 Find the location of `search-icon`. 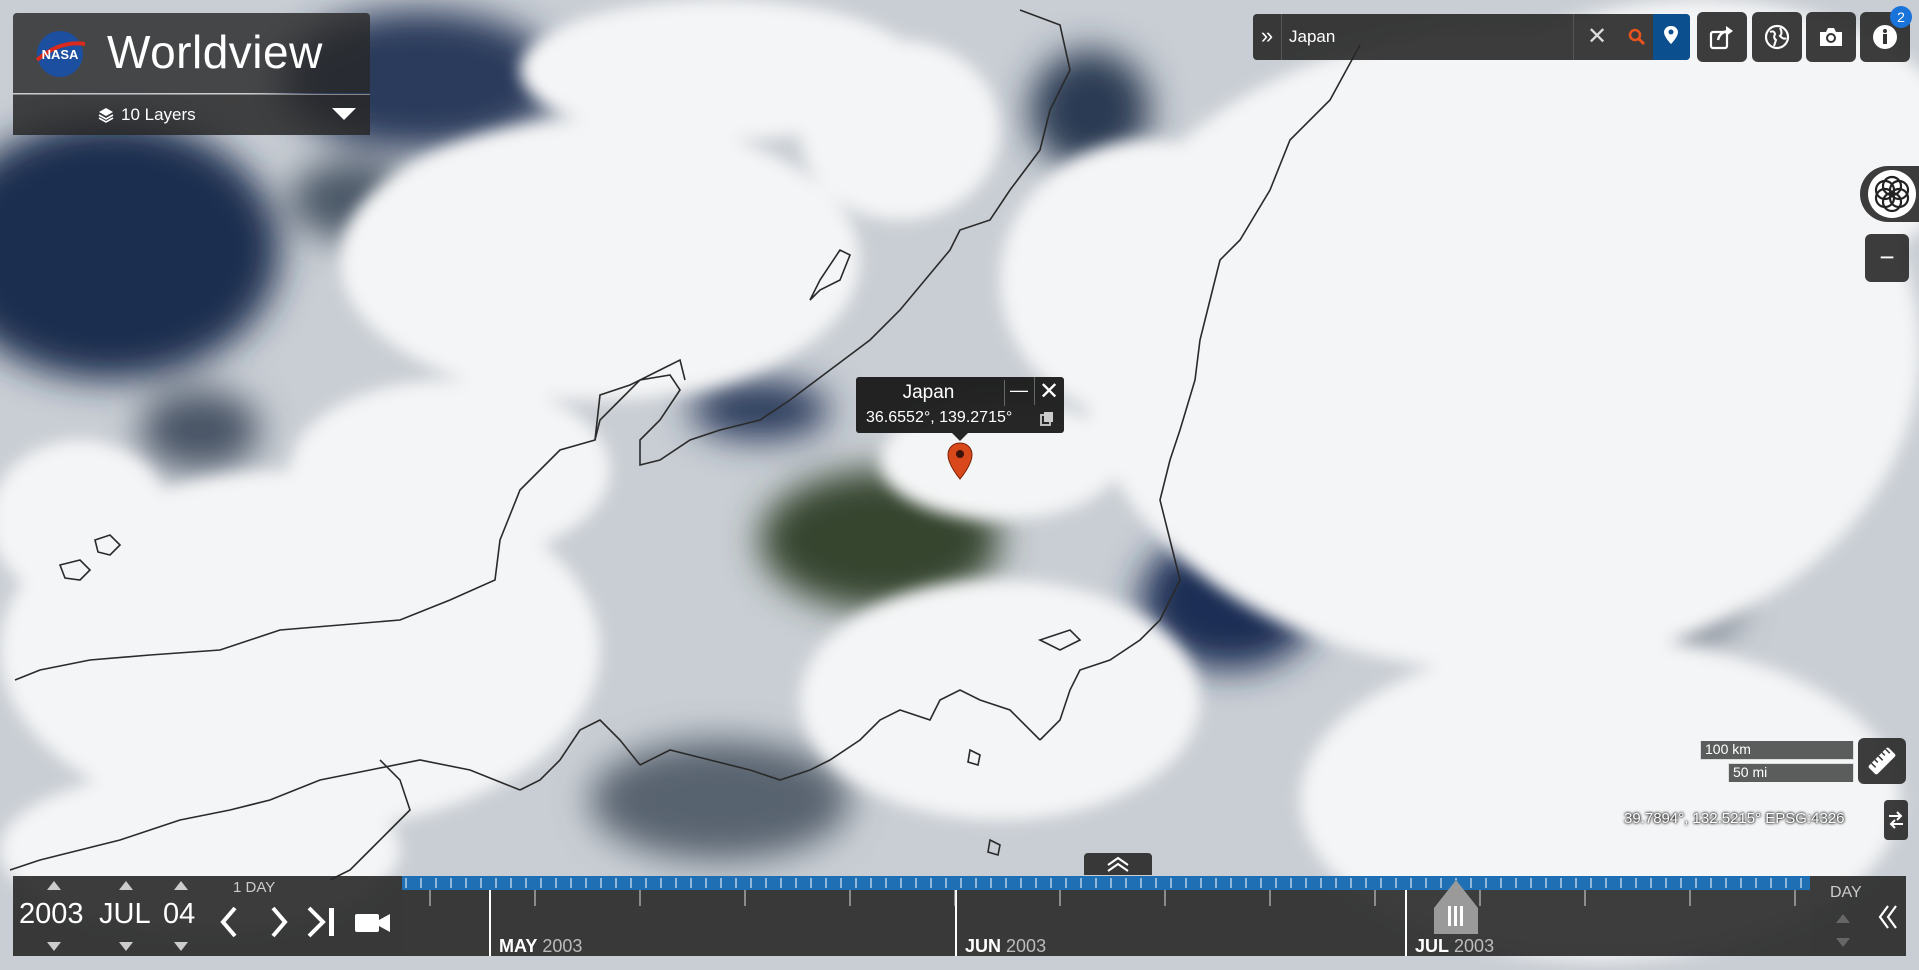

search-icon is located at coordinates (1637, 37).